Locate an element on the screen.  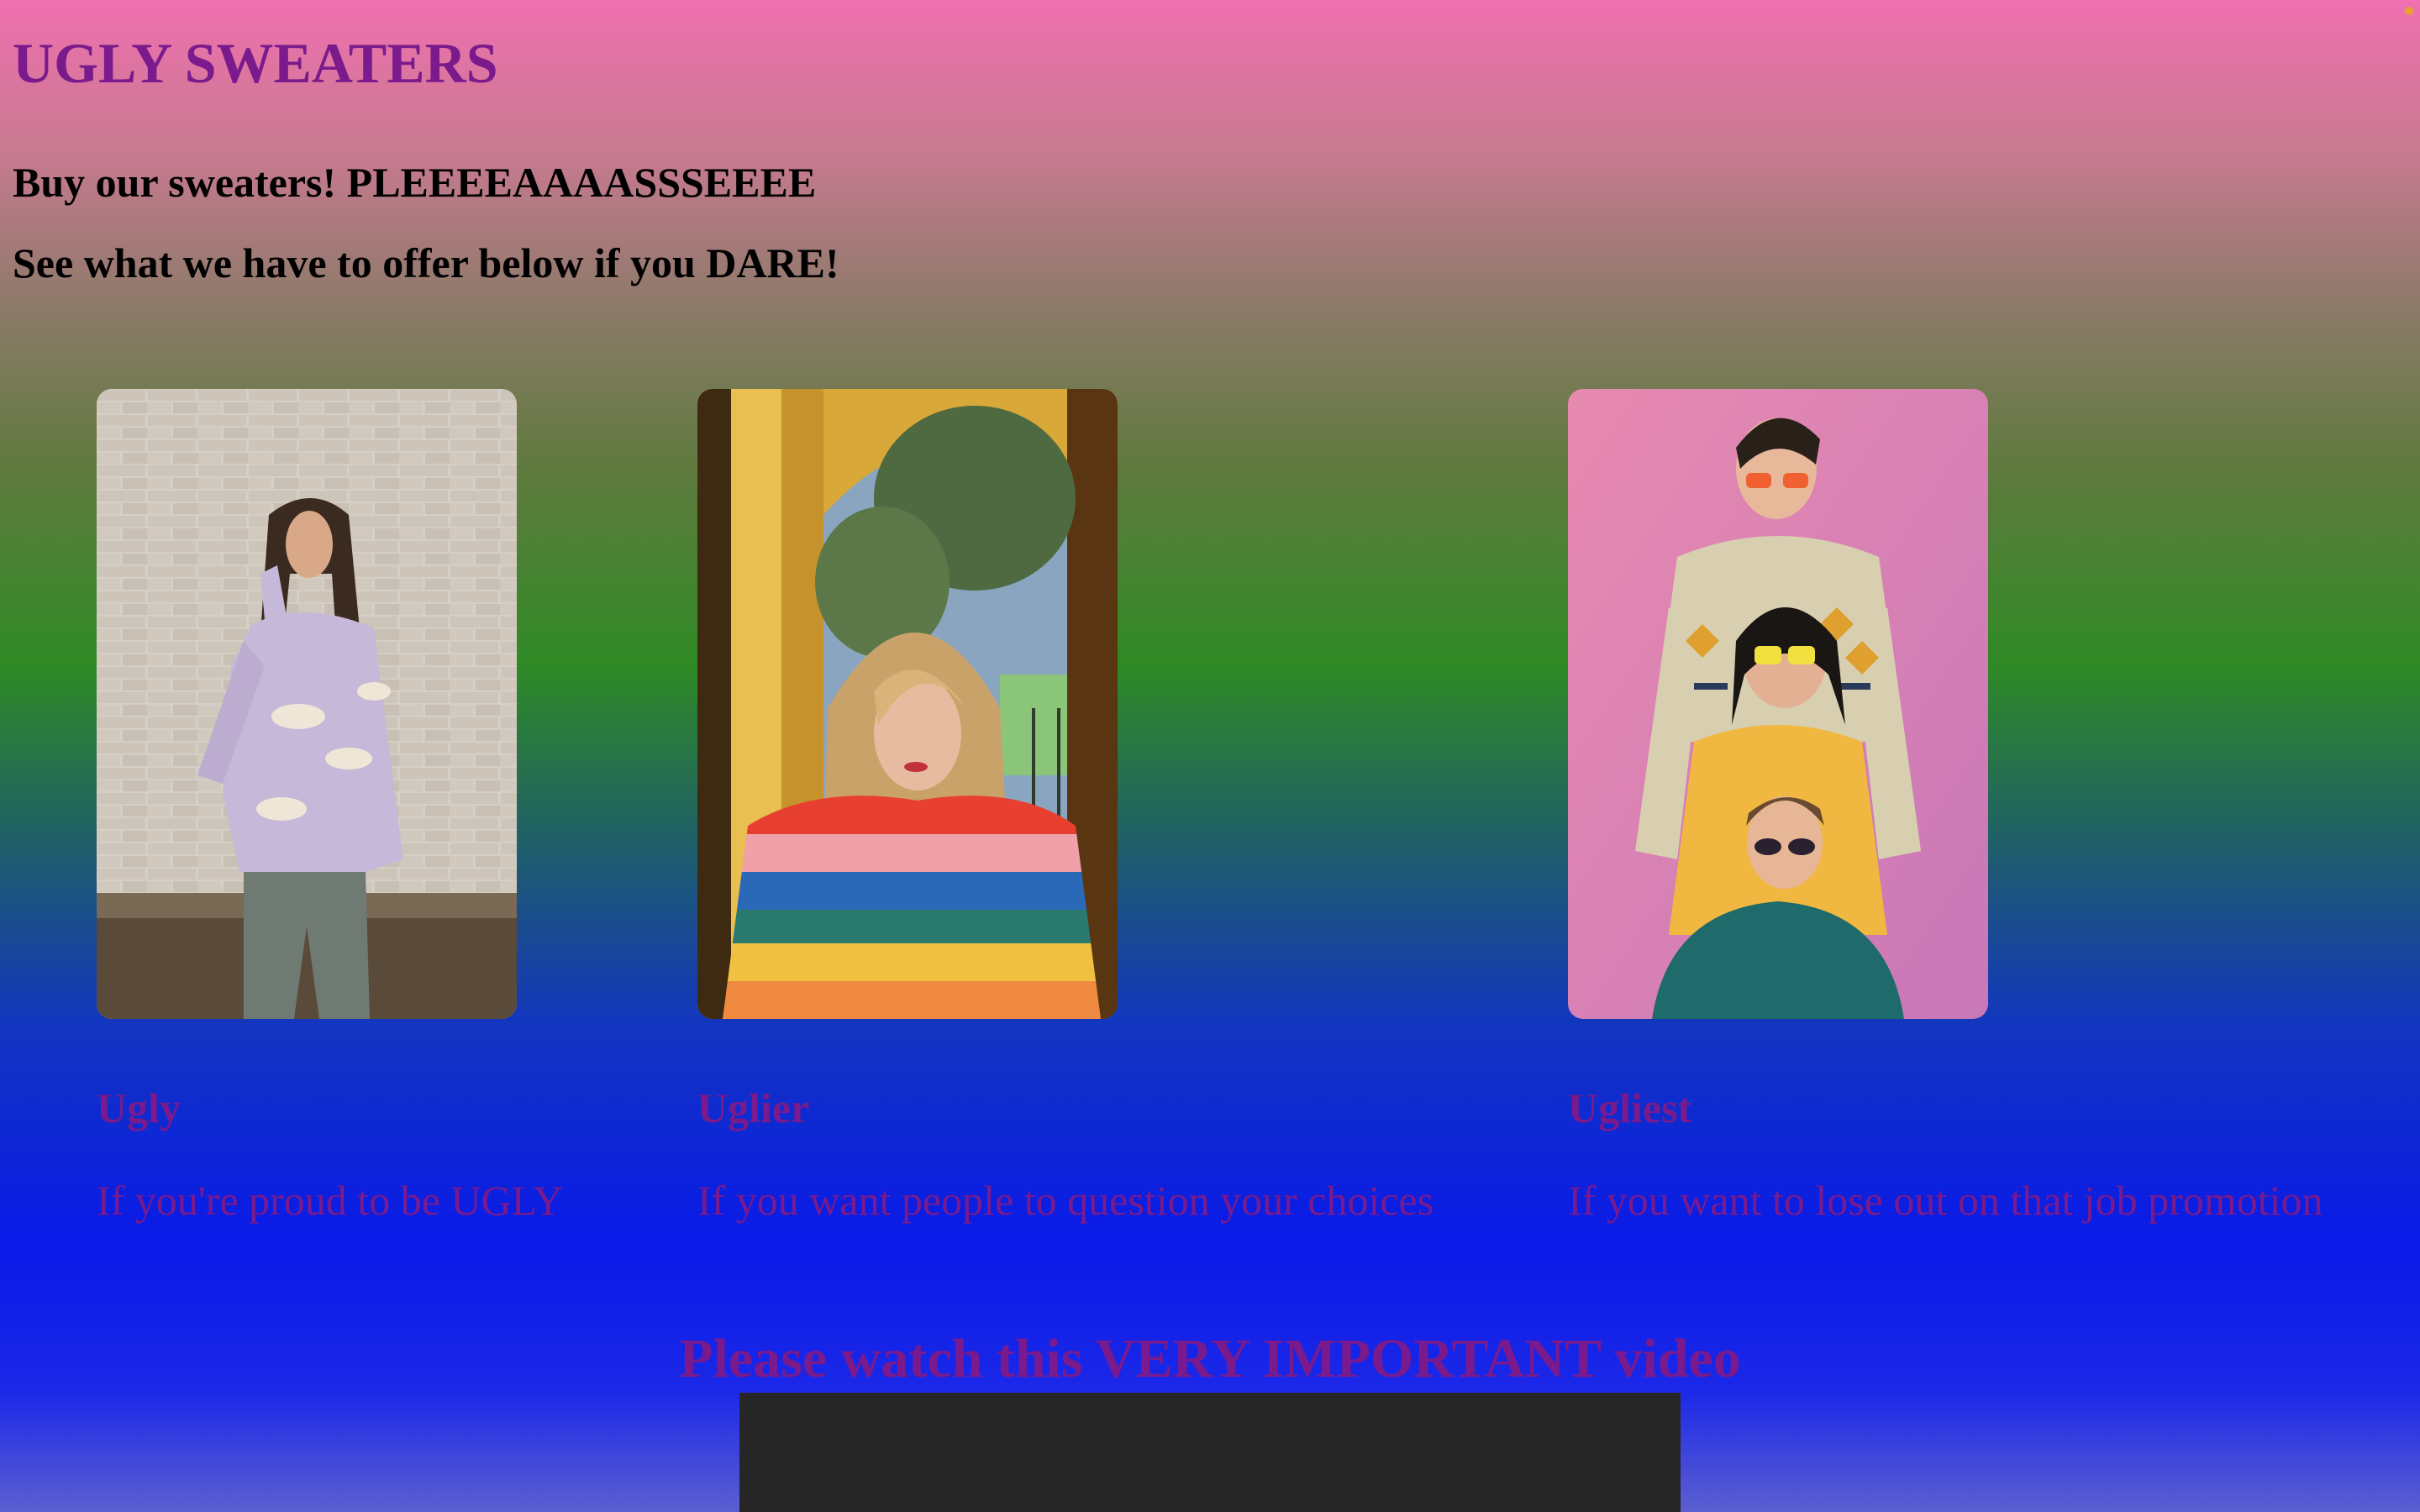
video-heading: Please watch this VERY IMPORTANT video is located at coordinates (1210, 1358).